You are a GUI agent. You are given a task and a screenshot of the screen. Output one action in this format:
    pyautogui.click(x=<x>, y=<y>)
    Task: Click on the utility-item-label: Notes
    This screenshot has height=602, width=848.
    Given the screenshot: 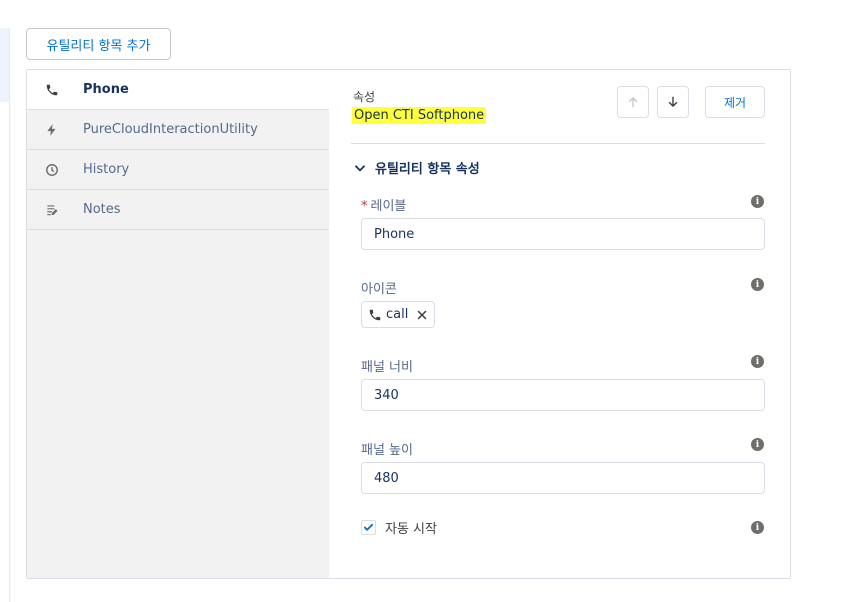 What is the action you would take?
    pyautogui.click(x=102, y=209)
    